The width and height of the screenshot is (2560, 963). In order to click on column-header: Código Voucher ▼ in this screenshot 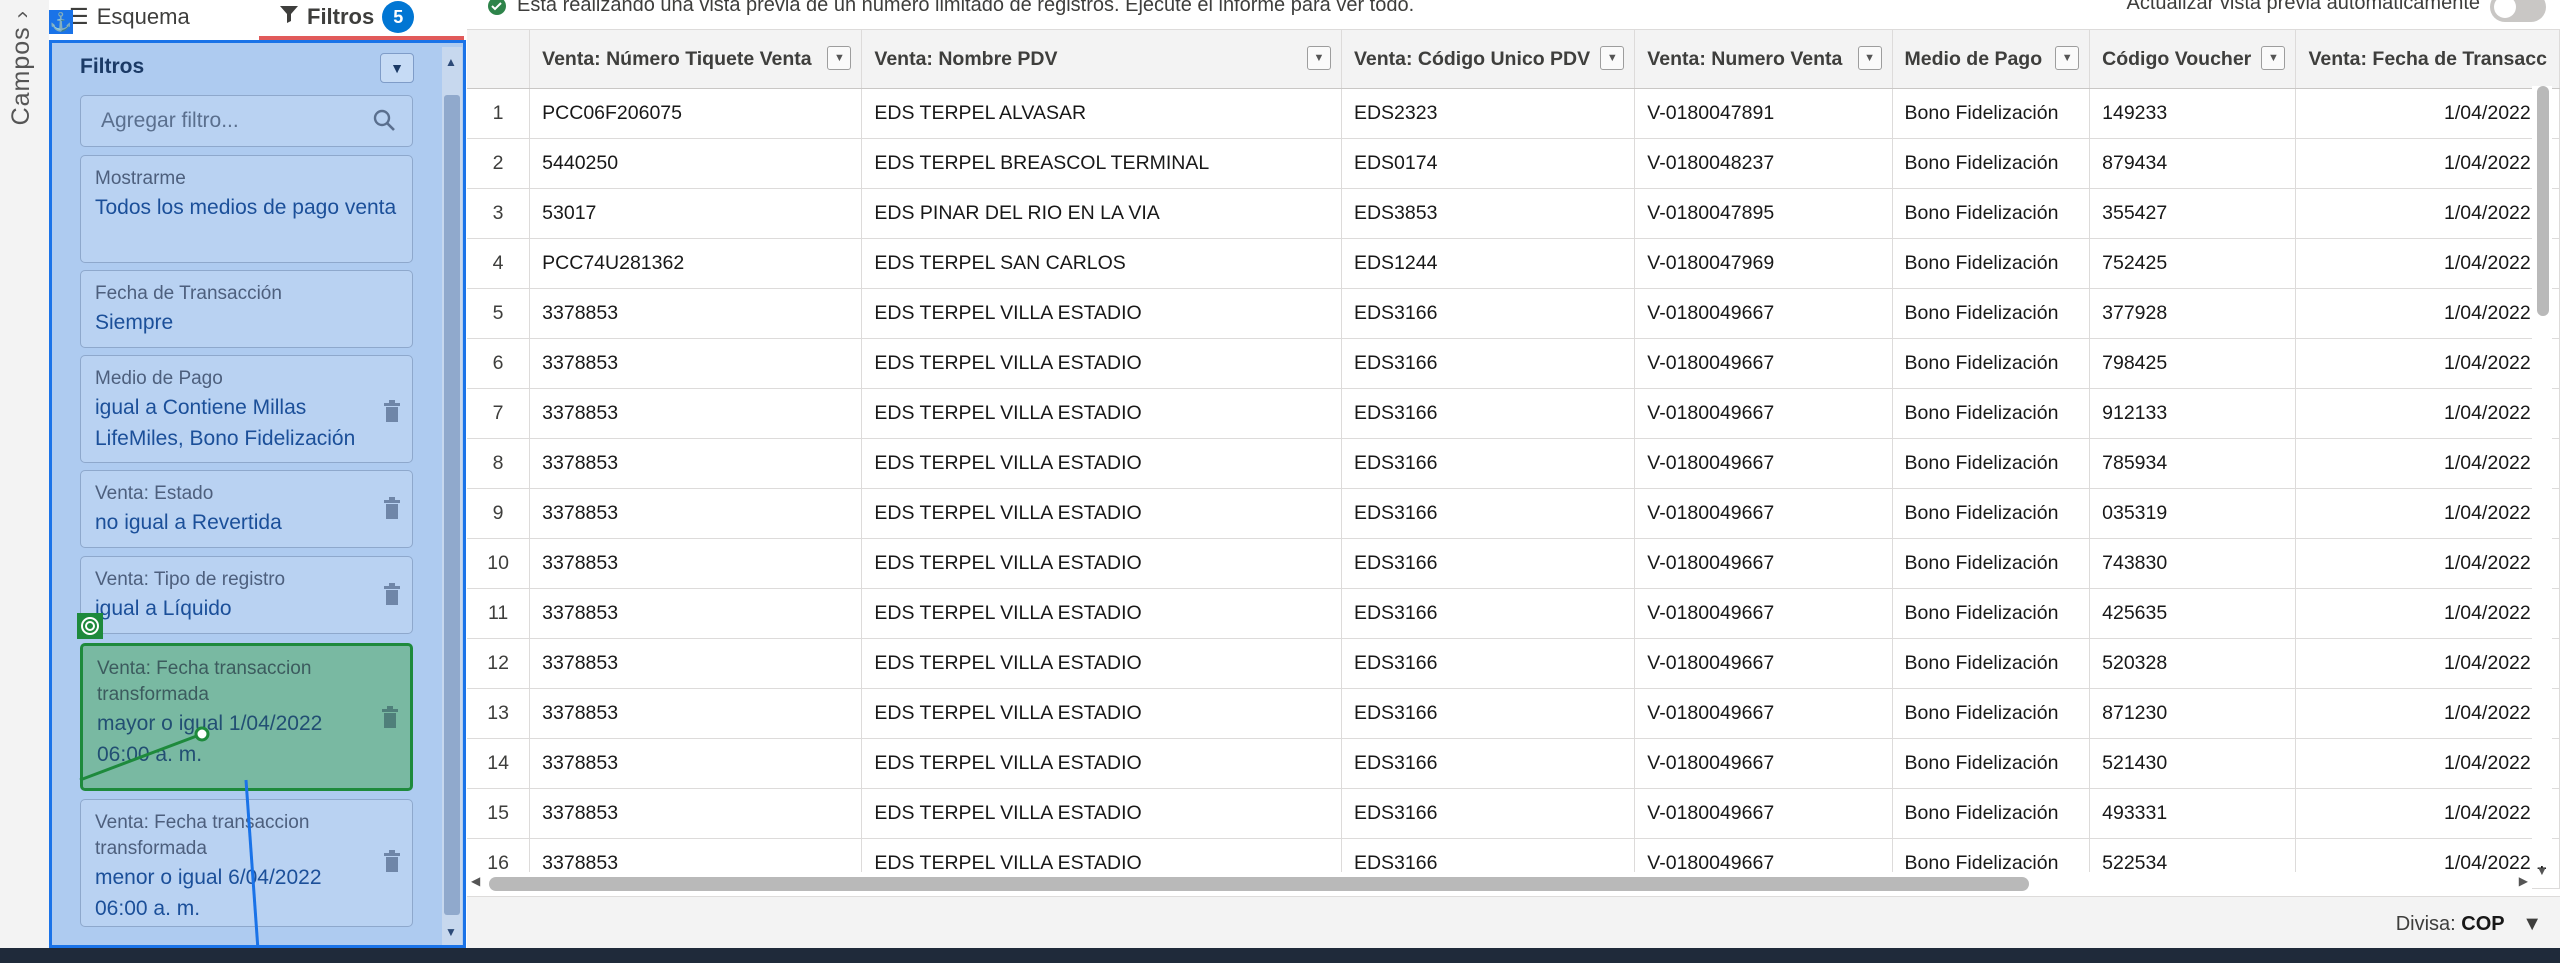, I will do `click(2193, 59)`.